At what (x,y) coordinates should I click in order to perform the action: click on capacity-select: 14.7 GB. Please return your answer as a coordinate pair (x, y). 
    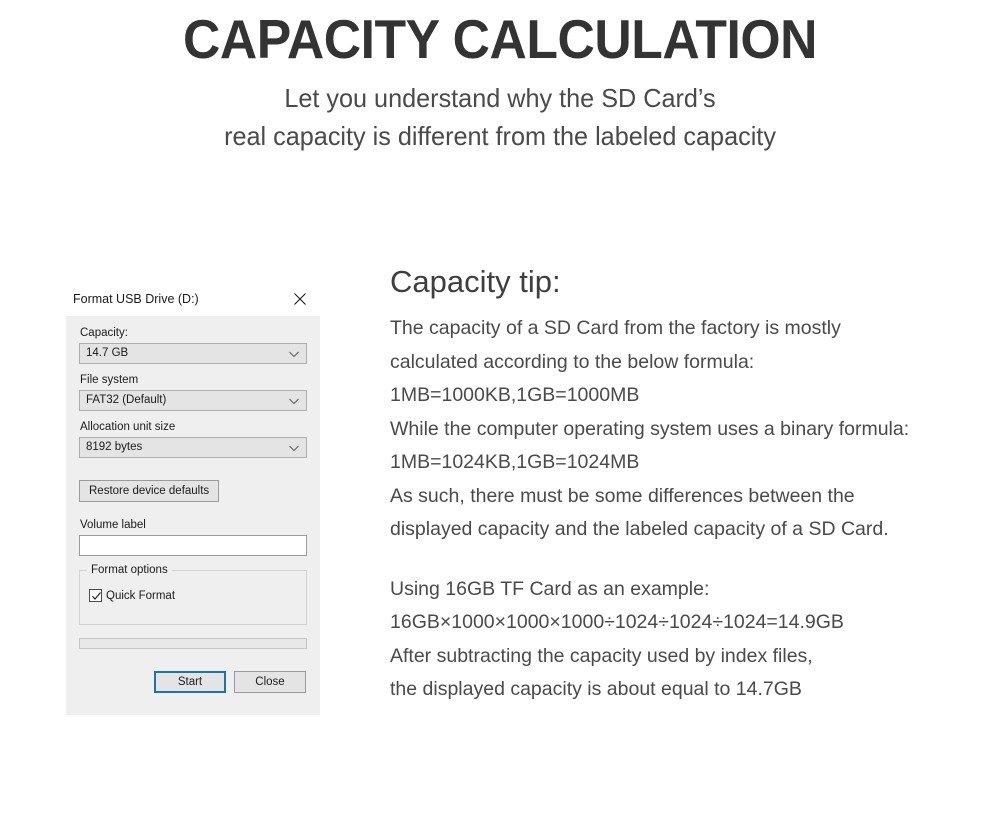
    Looking at the image, I should click on (193, 353).